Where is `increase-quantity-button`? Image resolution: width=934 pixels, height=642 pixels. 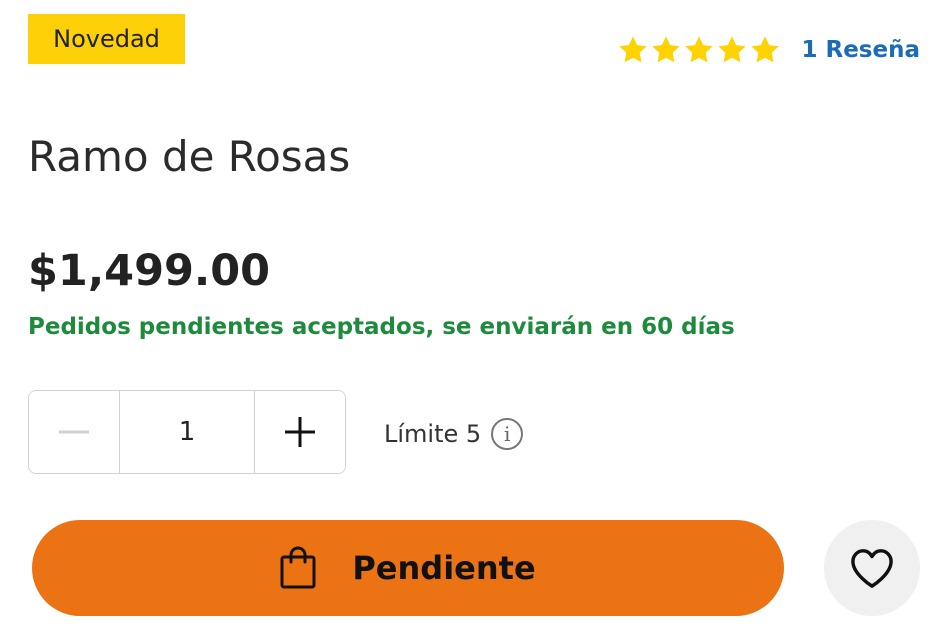
increase-quantity-button is located at coordinates (300, 432).